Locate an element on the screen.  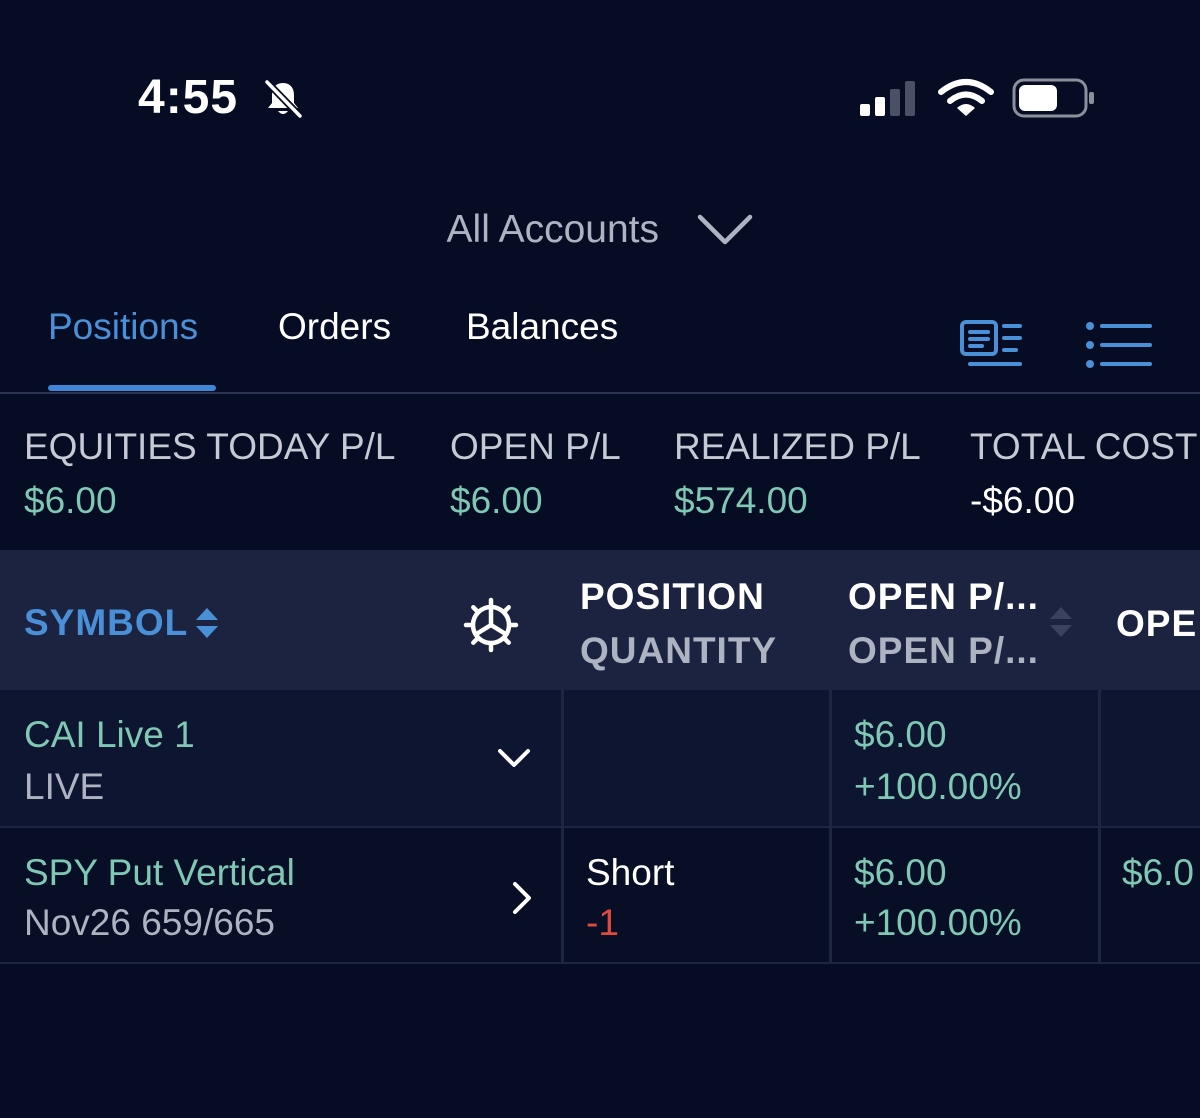
chevron-right-icon is located at coordinates (522, 898).